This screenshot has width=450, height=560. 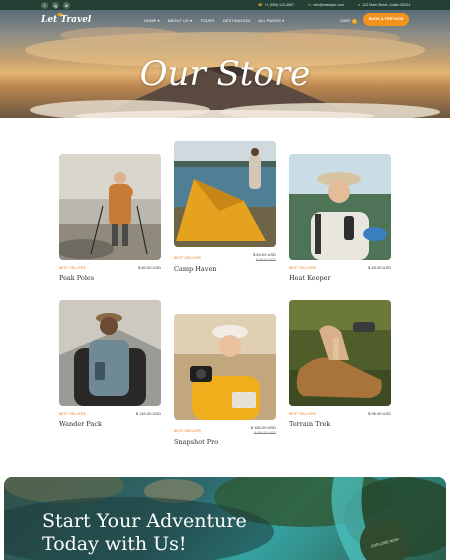 I want to click on address-link: ● 123 Main Street, Austin 62914, so click(x=384, y=5).